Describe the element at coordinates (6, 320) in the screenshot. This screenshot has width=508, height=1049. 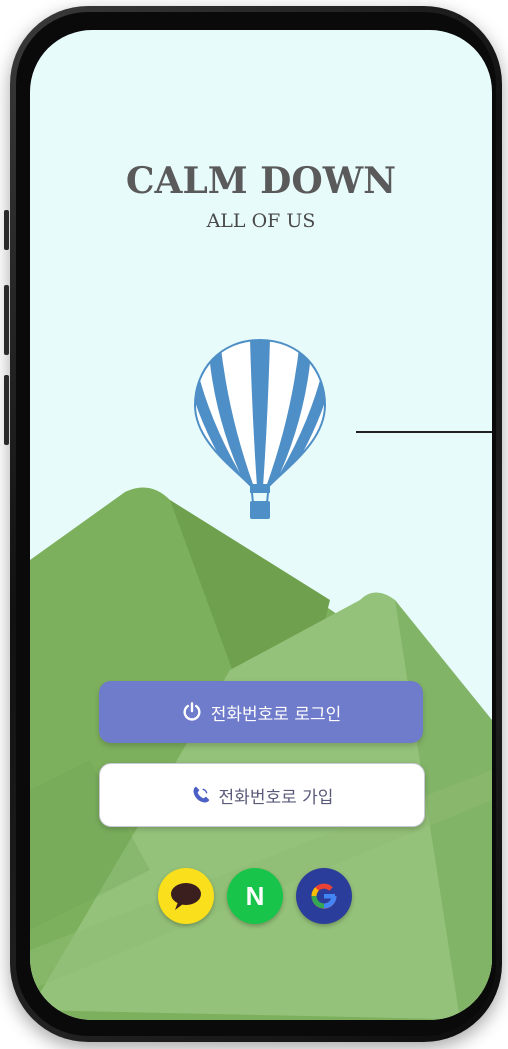
I see `volume-up-button` at that location.